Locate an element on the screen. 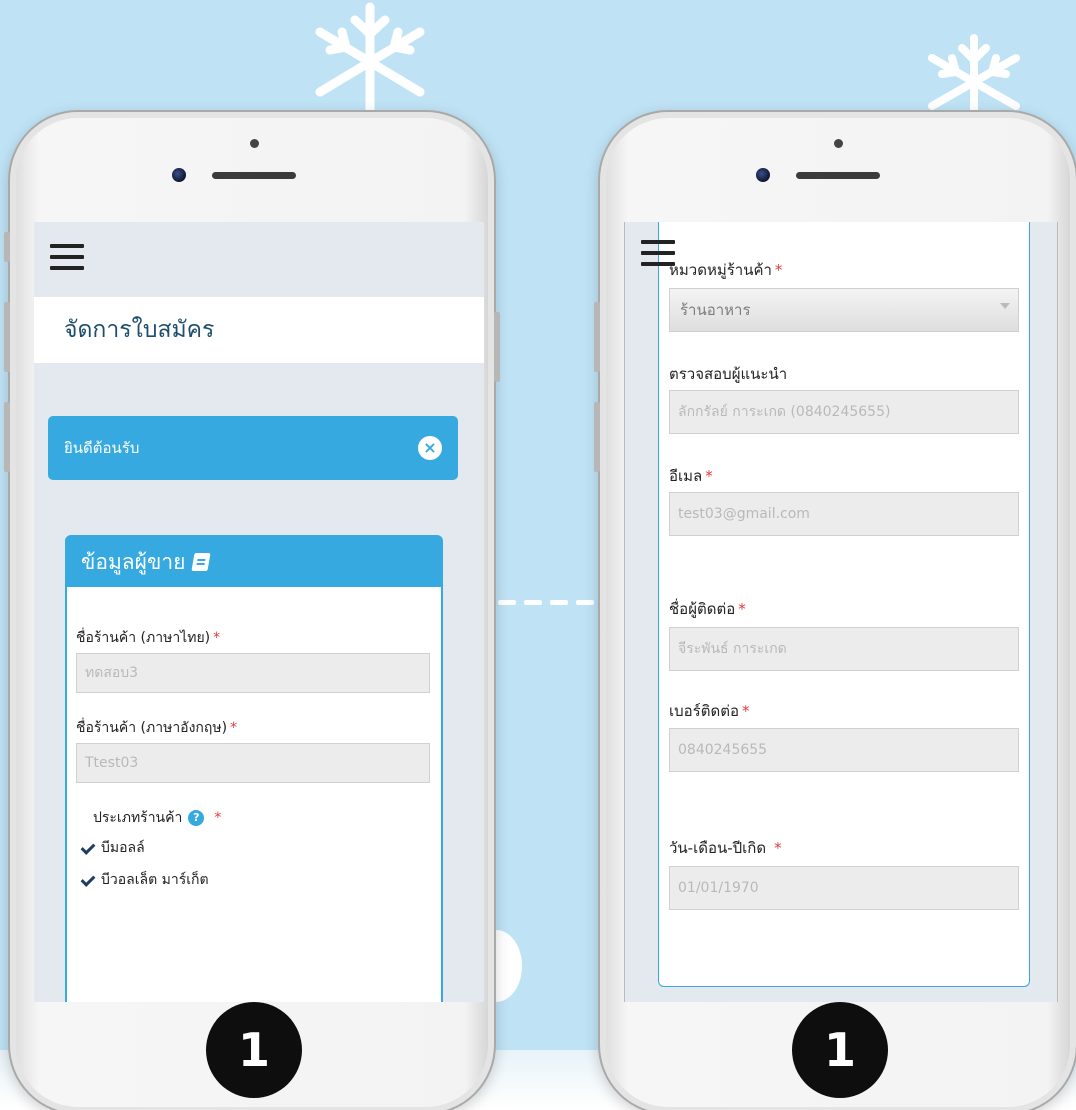 The height and width of the screenshot is (1110, 1076). phone-input: 0840245655 is located at coordinates (844, 750).